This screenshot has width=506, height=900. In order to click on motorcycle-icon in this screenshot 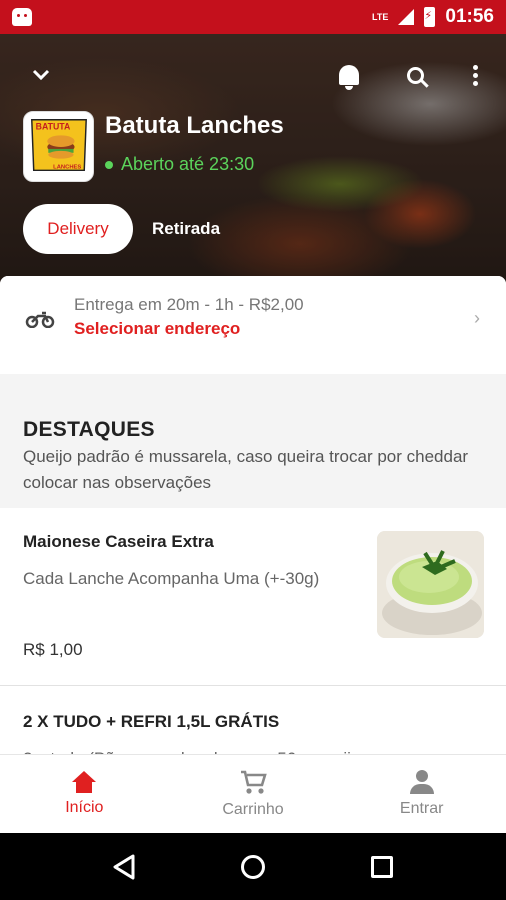, I will do `click(40, 319)`.